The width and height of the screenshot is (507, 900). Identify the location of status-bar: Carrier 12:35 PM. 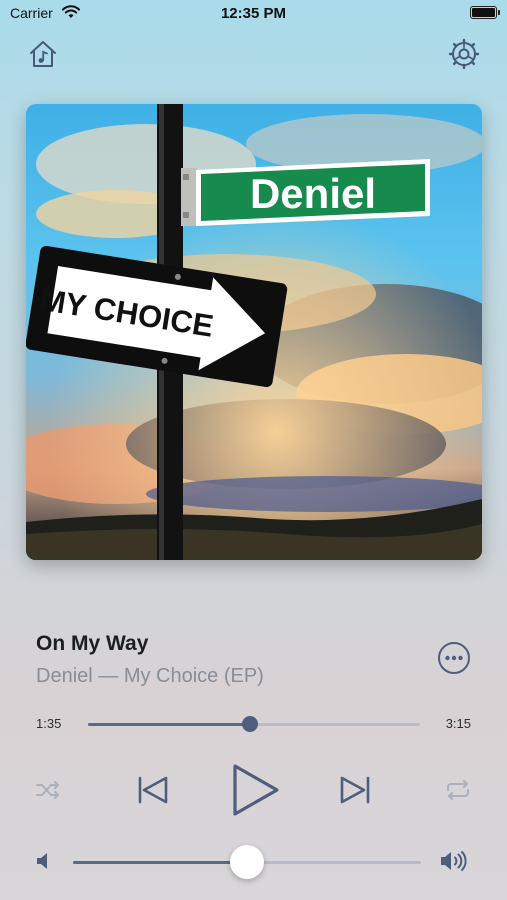
(253, 15).